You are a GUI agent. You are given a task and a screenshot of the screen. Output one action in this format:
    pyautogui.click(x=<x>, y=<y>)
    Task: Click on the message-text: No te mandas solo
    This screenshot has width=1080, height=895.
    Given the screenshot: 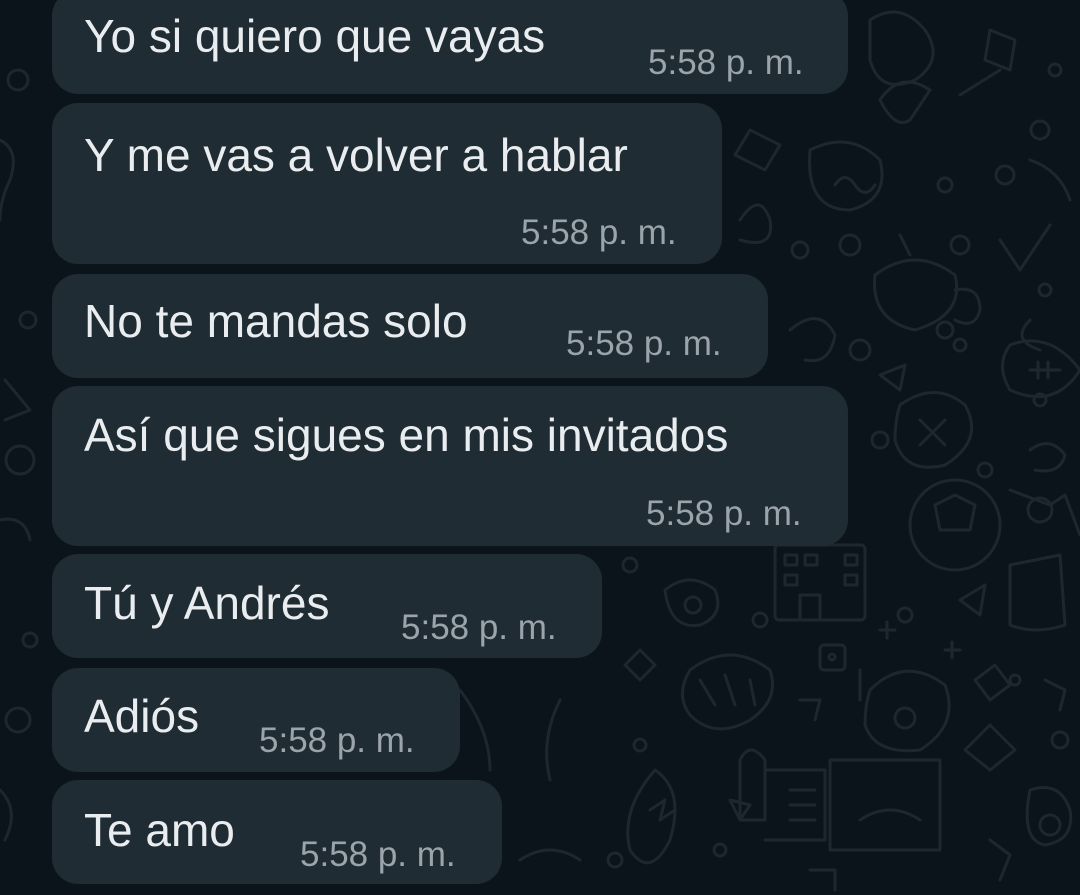 What is the action you would take?
    pyautogui.click(x=276, y=321)
    